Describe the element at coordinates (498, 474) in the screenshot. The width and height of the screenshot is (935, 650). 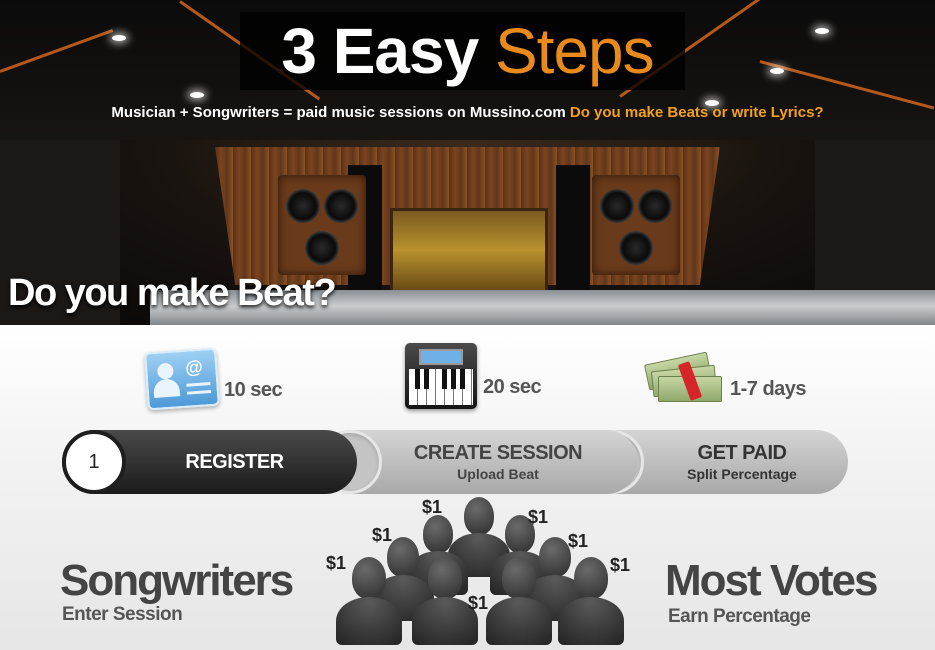
I see `step-subtitle: Upload Beat` at that location.